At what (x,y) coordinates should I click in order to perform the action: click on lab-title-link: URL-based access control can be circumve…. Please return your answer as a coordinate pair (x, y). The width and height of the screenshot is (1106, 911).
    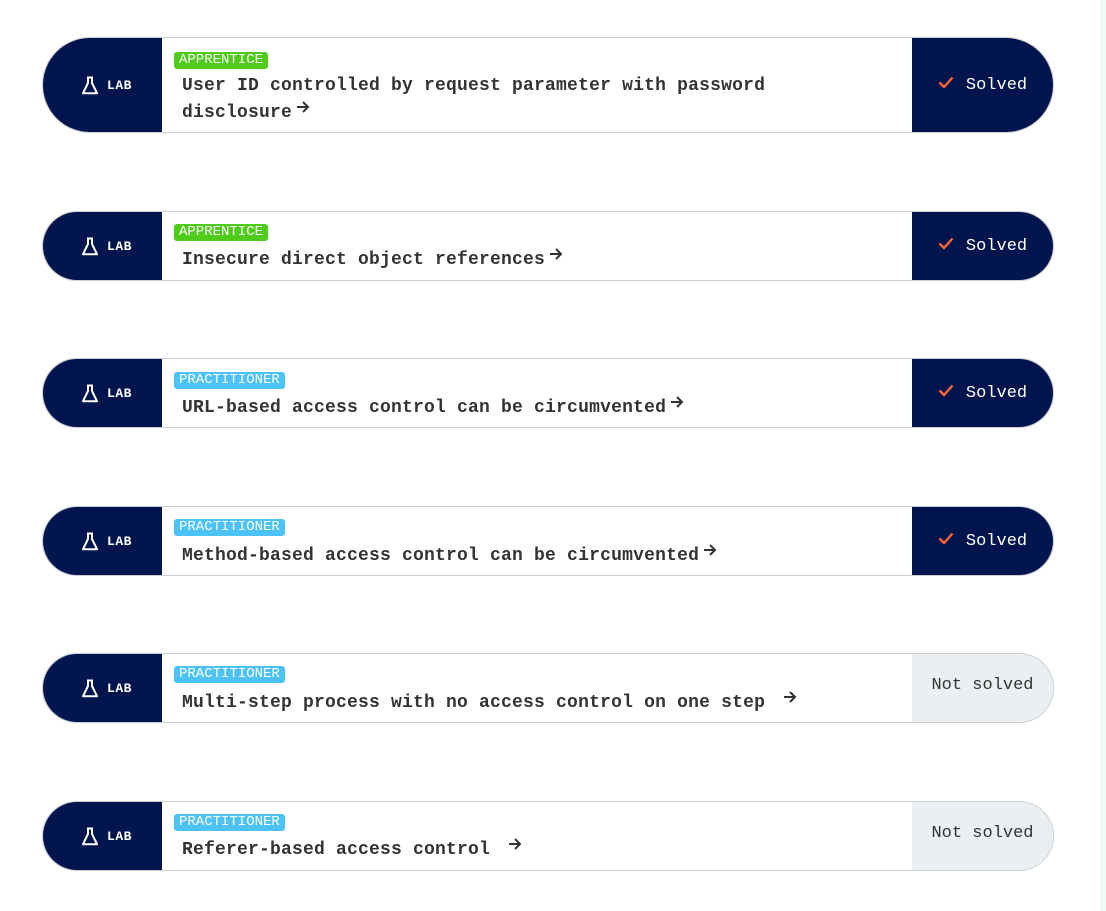
    Looking at the image, I should click on (527, 407).